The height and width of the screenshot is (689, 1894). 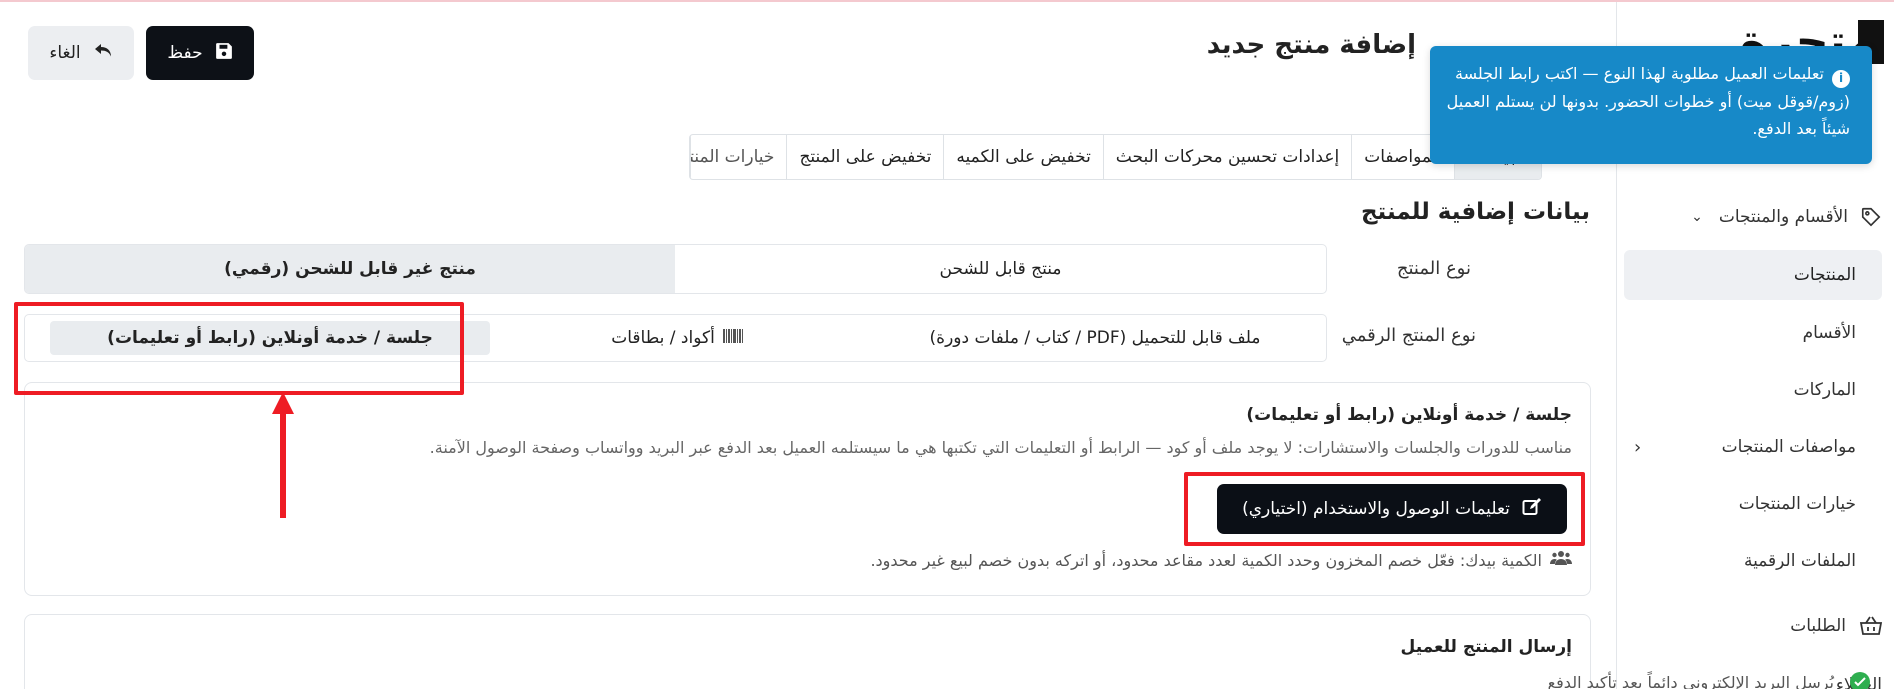 I want to click on delivery-card: إرسال المنتج للعميل, so click(x=807, y=651).